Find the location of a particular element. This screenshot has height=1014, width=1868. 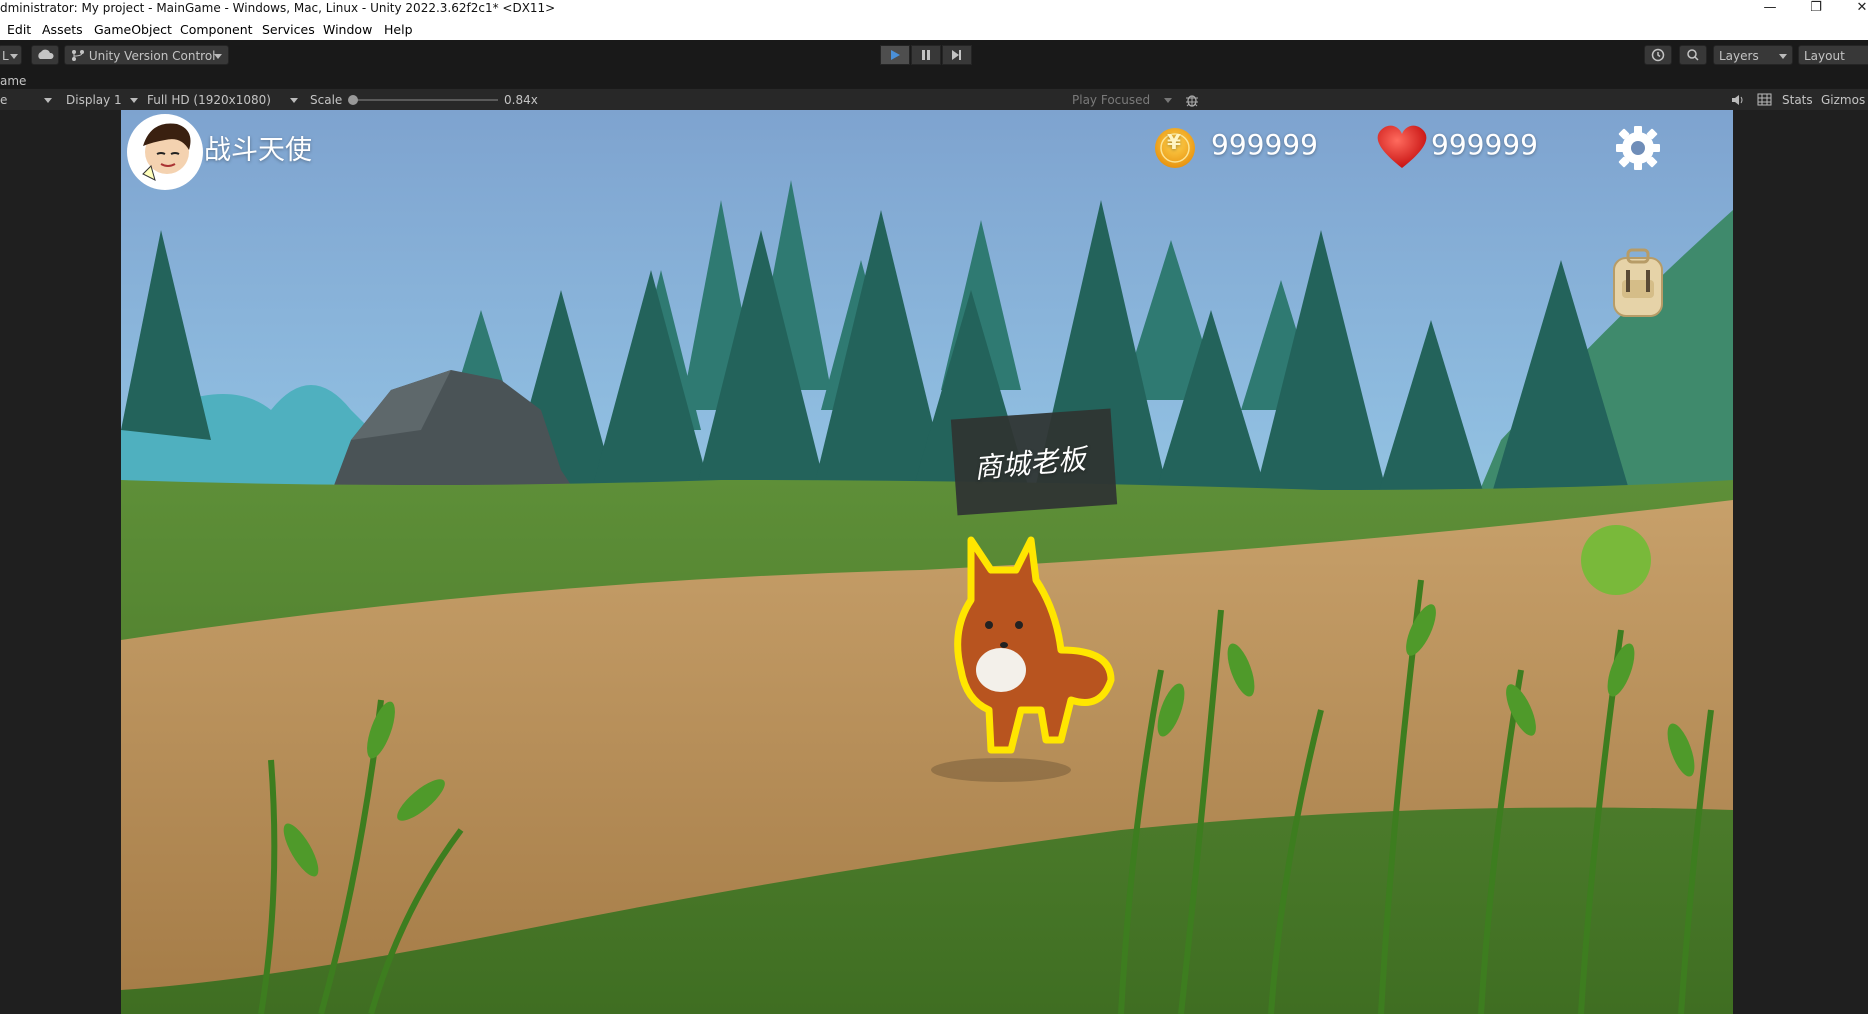

player-name: 战斗天使 is located at coordinates (258, 150).